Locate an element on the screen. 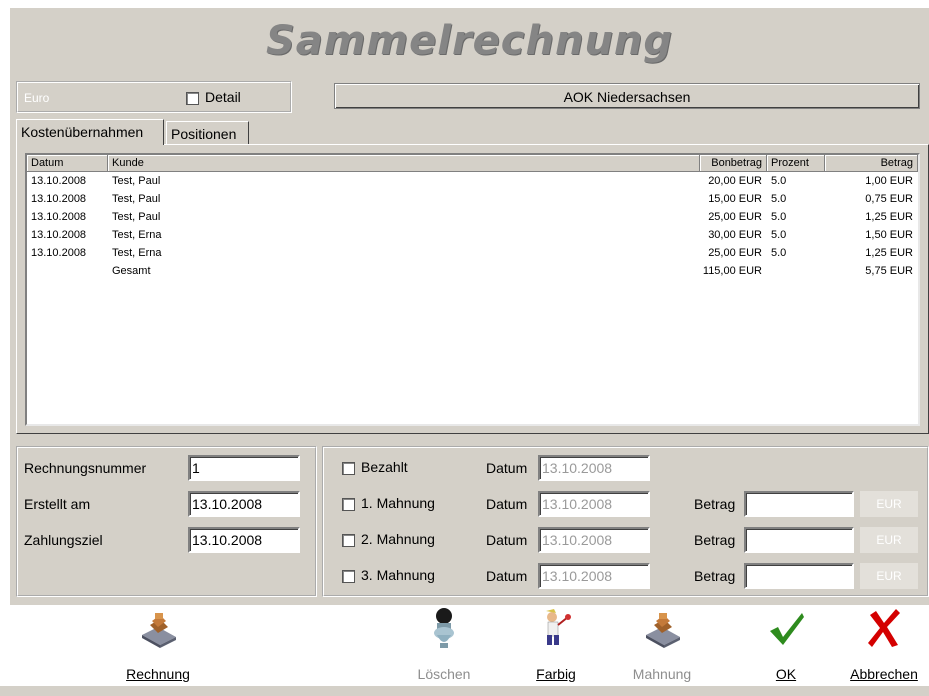  column-header-datum: Datum is located at coordinates (67, 163).